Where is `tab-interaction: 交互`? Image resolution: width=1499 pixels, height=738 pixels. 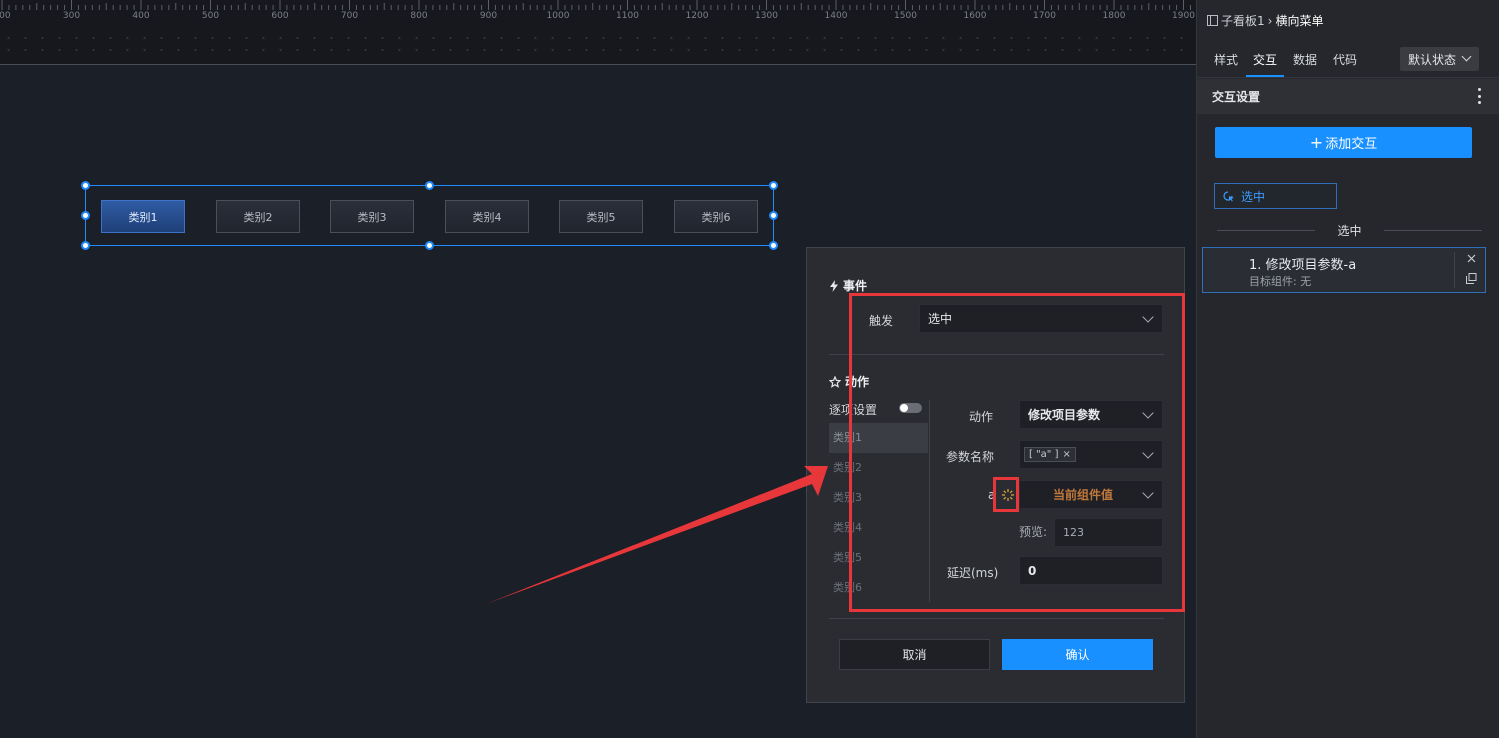
tab-interaction: 交互 is located at coordinates (1265, 59).